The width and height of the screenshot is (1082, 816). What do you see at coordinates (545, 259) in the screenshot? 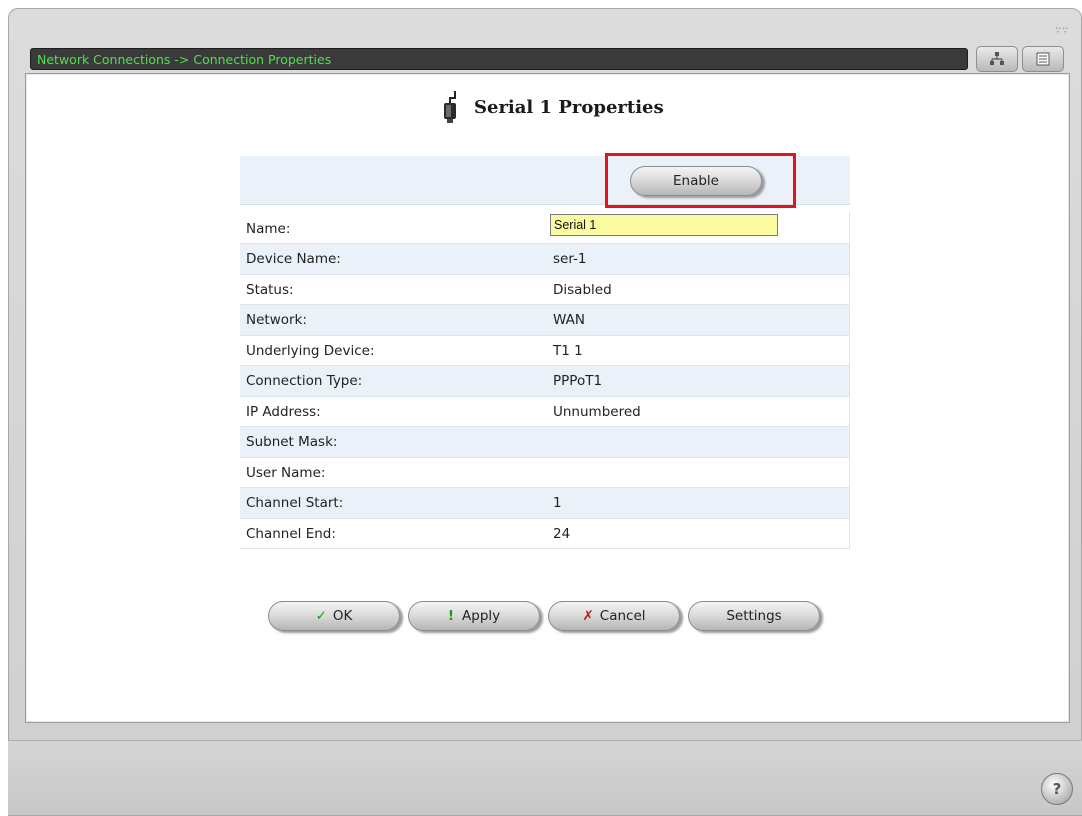
I see `table-row: Device Name: ser-1` at bounding box center [545, 259].